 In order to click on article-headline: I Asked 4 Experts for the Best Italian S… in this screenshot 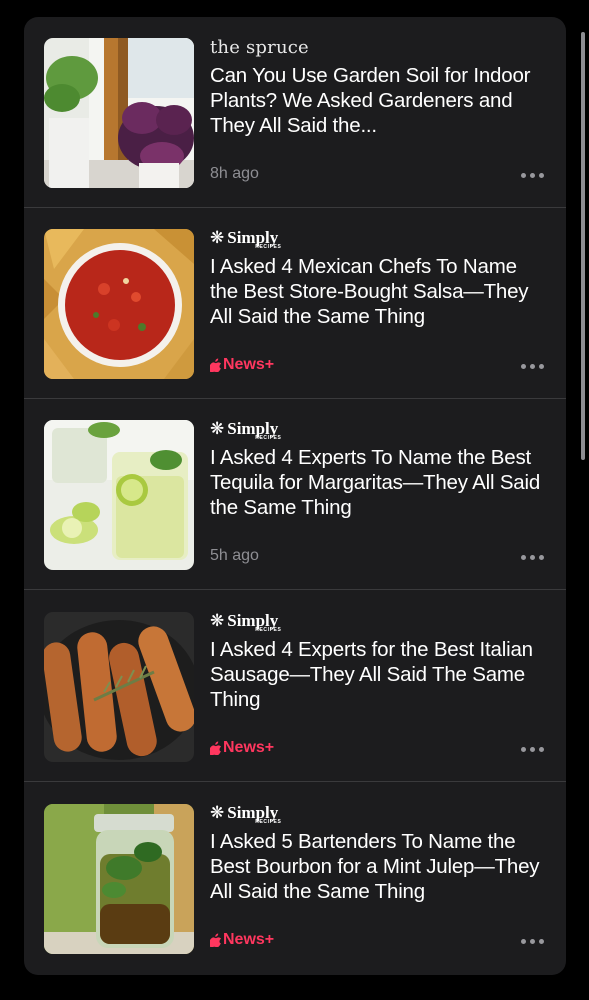, I will do `click(380, 674)`.